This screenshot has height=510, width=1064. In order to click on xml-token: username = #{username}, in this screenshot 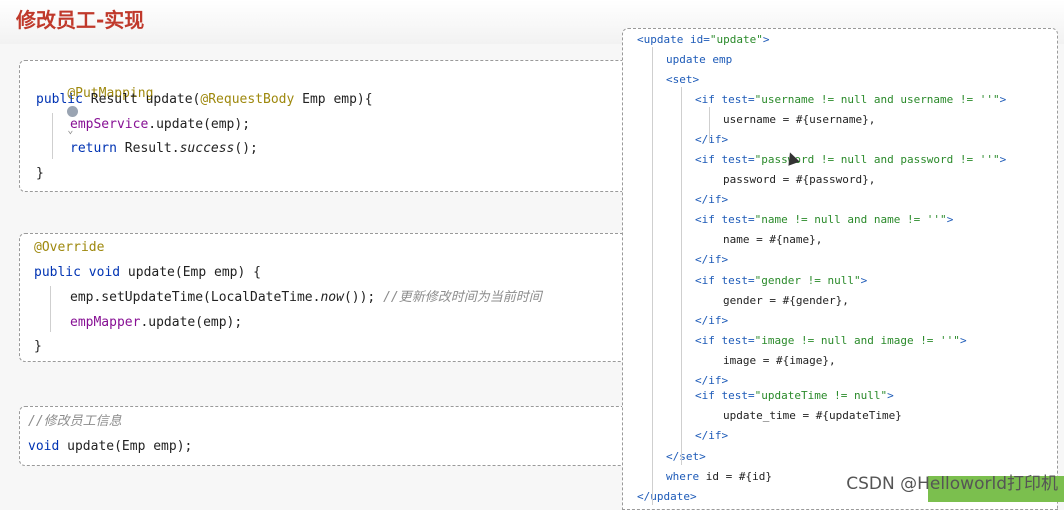, I will do `click(799, 119)`.